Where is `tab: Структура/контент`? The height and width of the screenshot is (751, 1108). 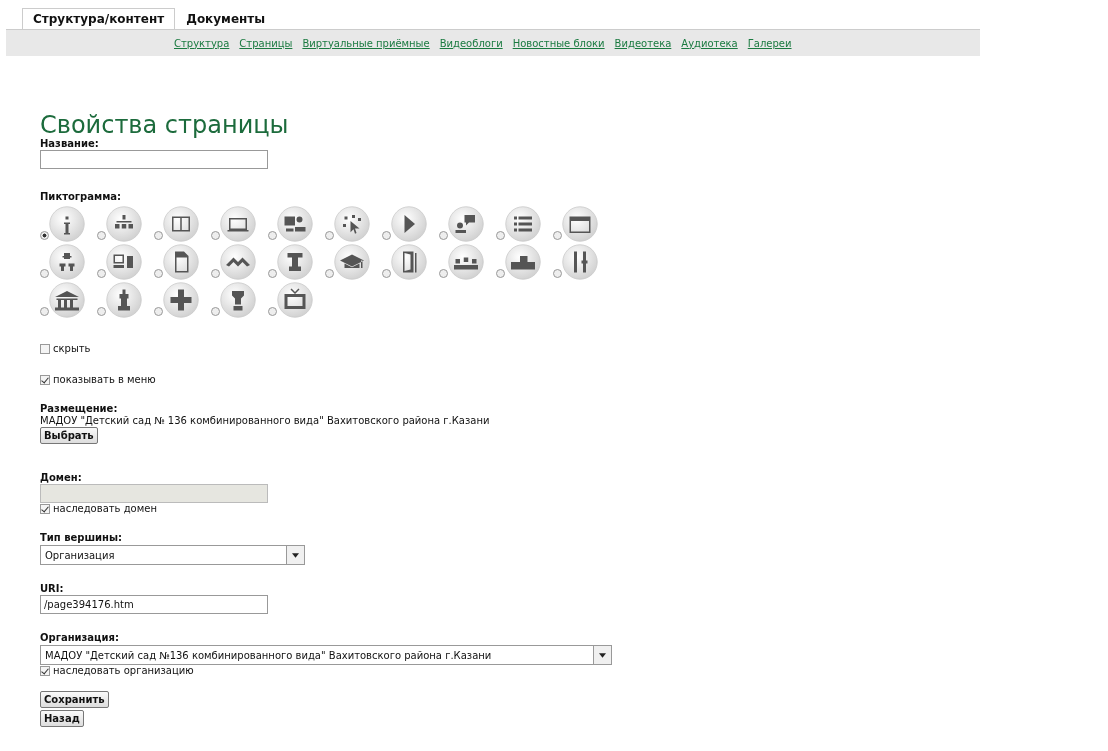 tab: Структура/контент is located at coordinates (99, 18).